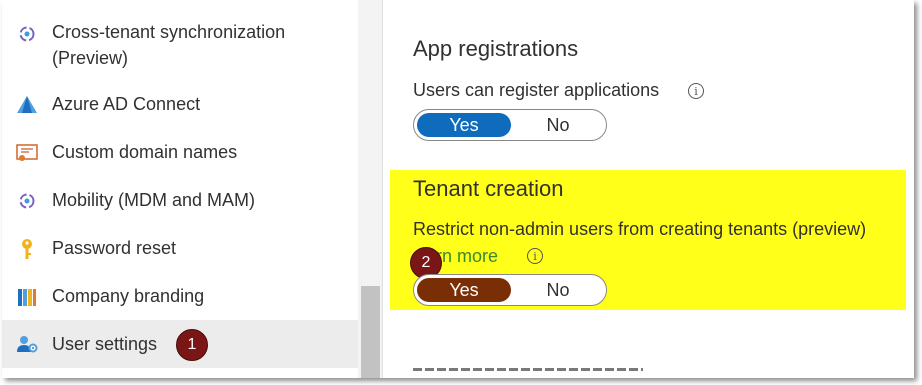  What do you see at coordinates (536, 90) in the screenshot?
I see `users-can-register-label: Users can register applications` at bounding box center [536, 90].